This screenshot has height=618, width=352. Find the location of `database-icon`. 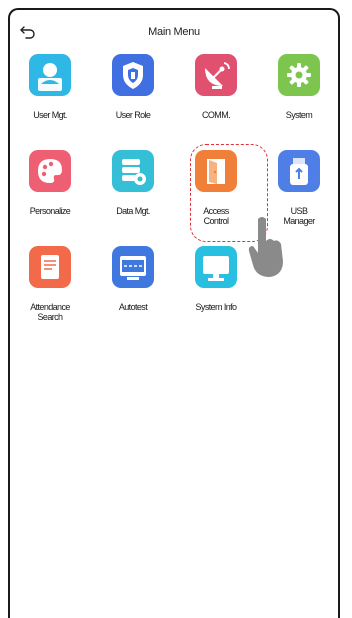

database-icon is located at coordinates (133, 171).